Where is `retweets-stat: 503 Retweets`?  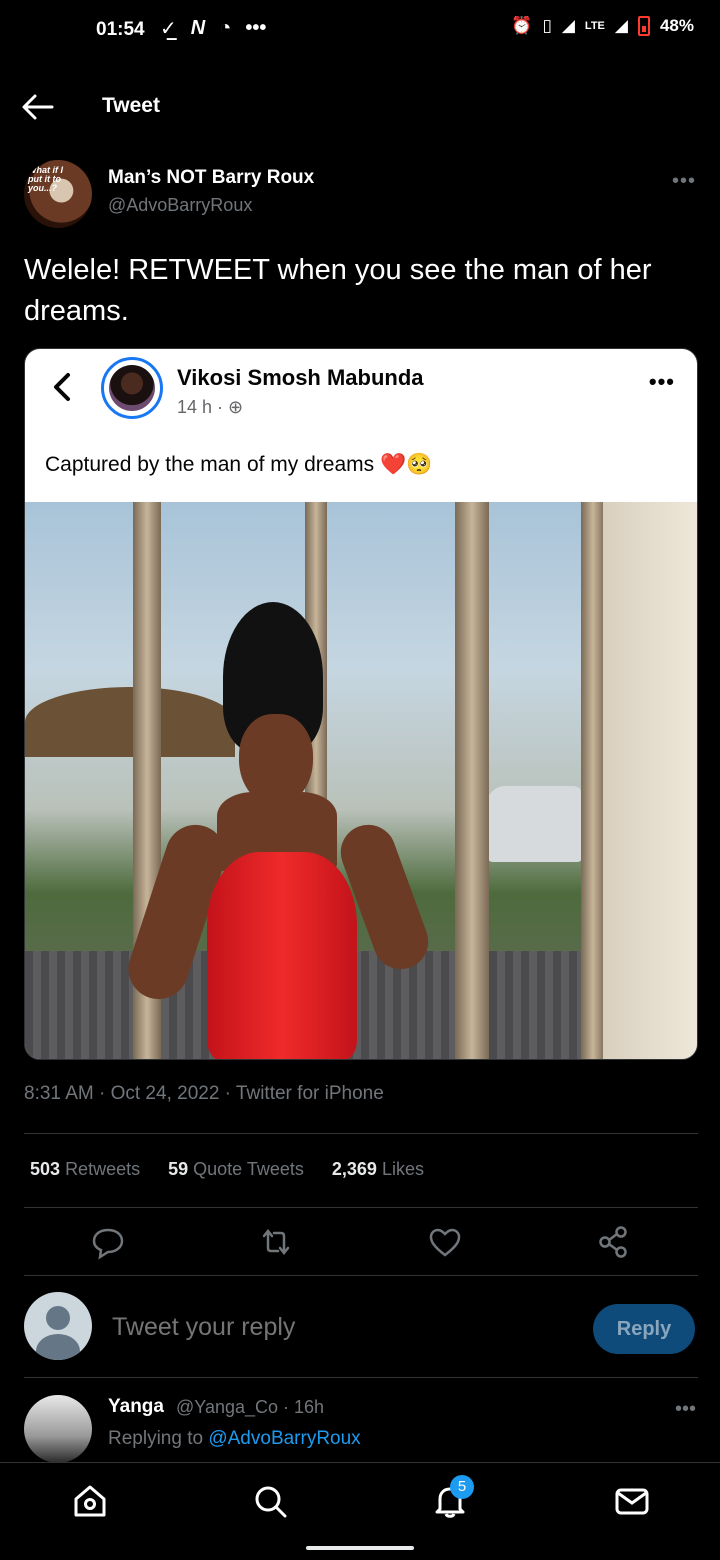
retweets-stat: 503 Retweets is located at coordinates (85, 1169).